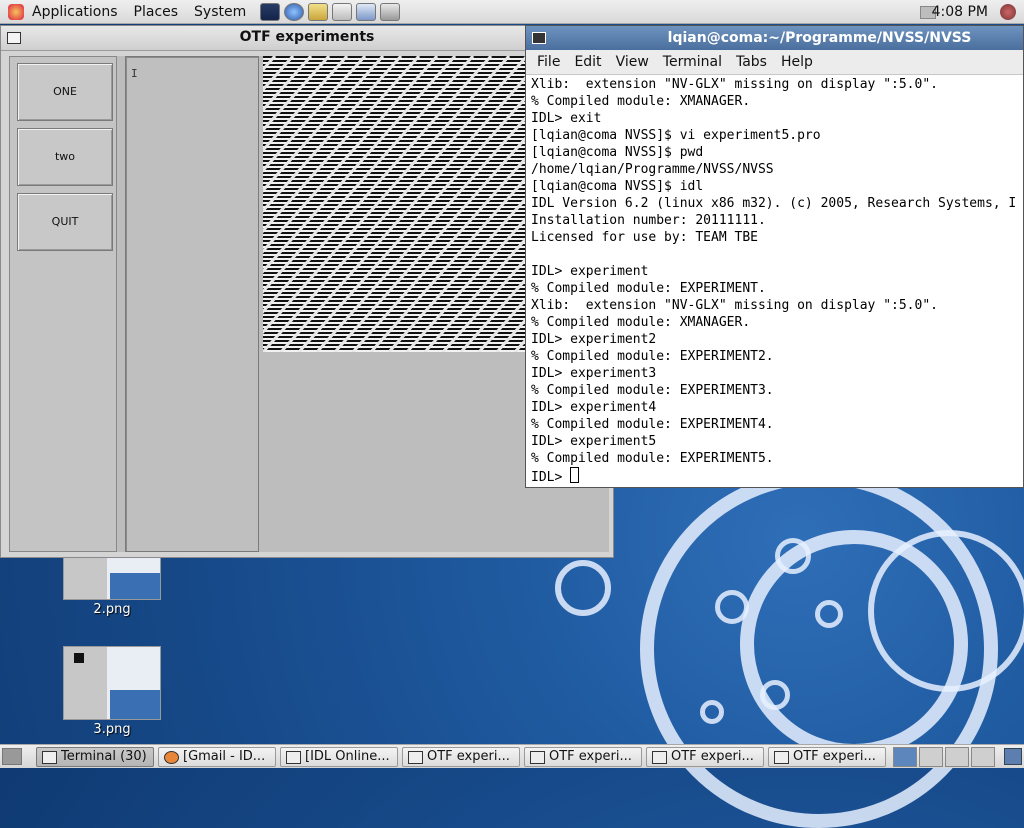  Describe the element at coordinates (293, 757) in the screenshot. I see `help-icon` at that location.